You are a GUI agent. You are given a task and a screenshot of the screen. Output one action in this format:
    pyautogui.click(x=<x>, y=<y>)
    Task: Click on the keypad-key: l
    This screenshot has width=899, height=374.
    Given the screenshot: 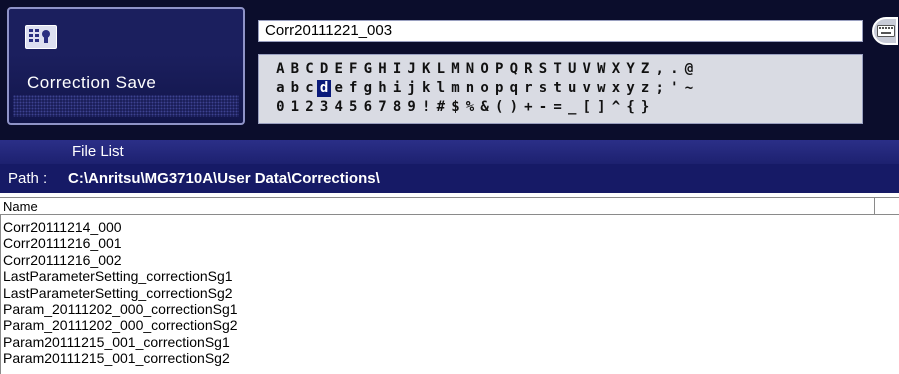 What is the action you would take?
    pyautogui.click(x=441, y=88)
    